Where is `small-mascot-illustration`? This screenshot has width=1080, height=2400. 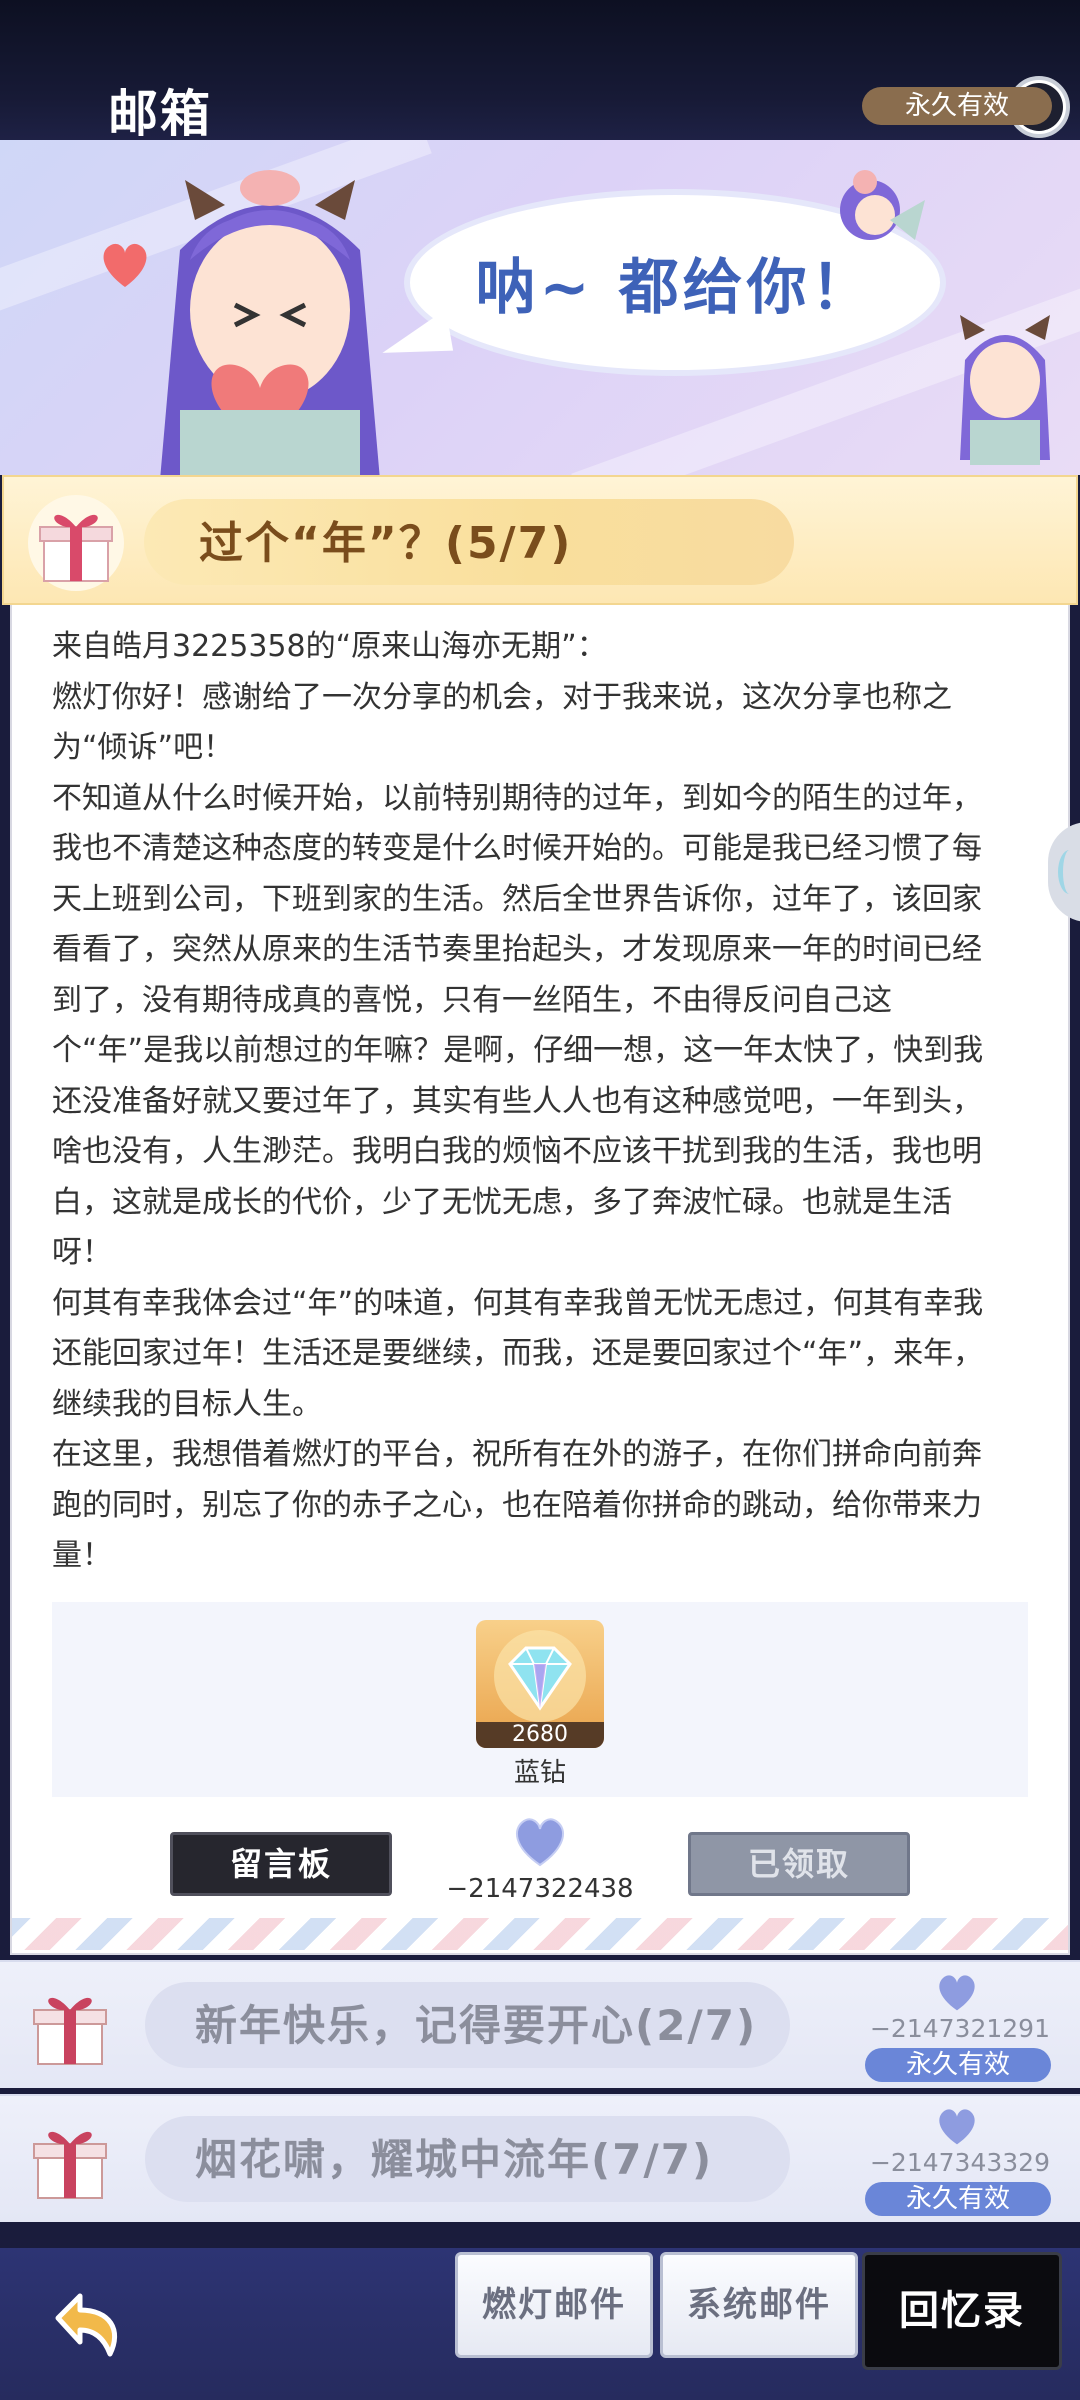 small-mascot-illustration is located at coordinates (1005, 390).